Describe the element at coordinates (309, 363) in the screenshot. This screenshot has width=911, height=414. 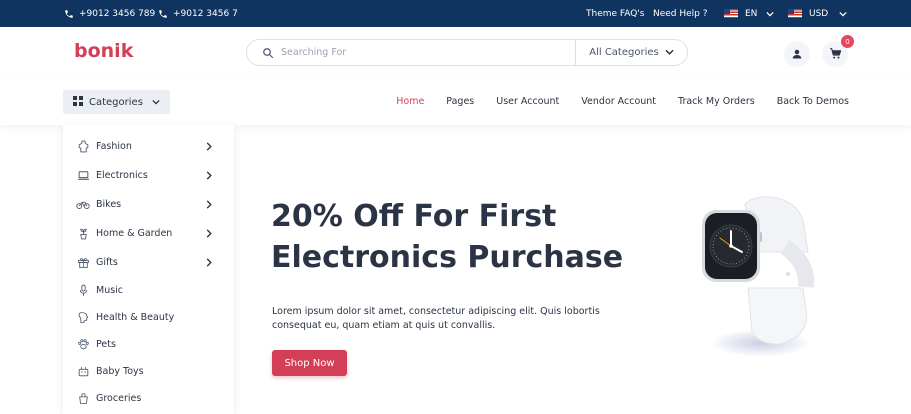
I see `shop-now-button: Shop Now` at that location.